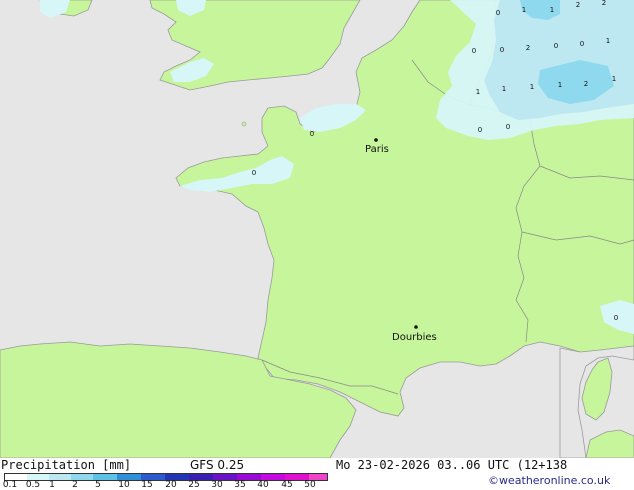  I want to click on scale-tick: 1, so click(52, 485).